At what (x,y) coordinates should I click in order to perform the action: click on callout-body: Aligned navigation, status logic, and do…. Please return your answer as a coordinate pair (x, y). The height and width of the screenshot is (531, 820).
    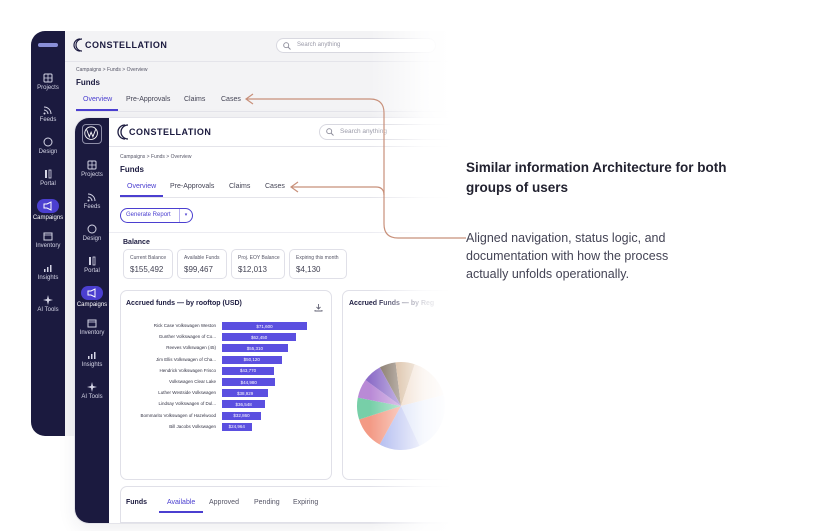
    Looking at the image, I should click on (567, 256).